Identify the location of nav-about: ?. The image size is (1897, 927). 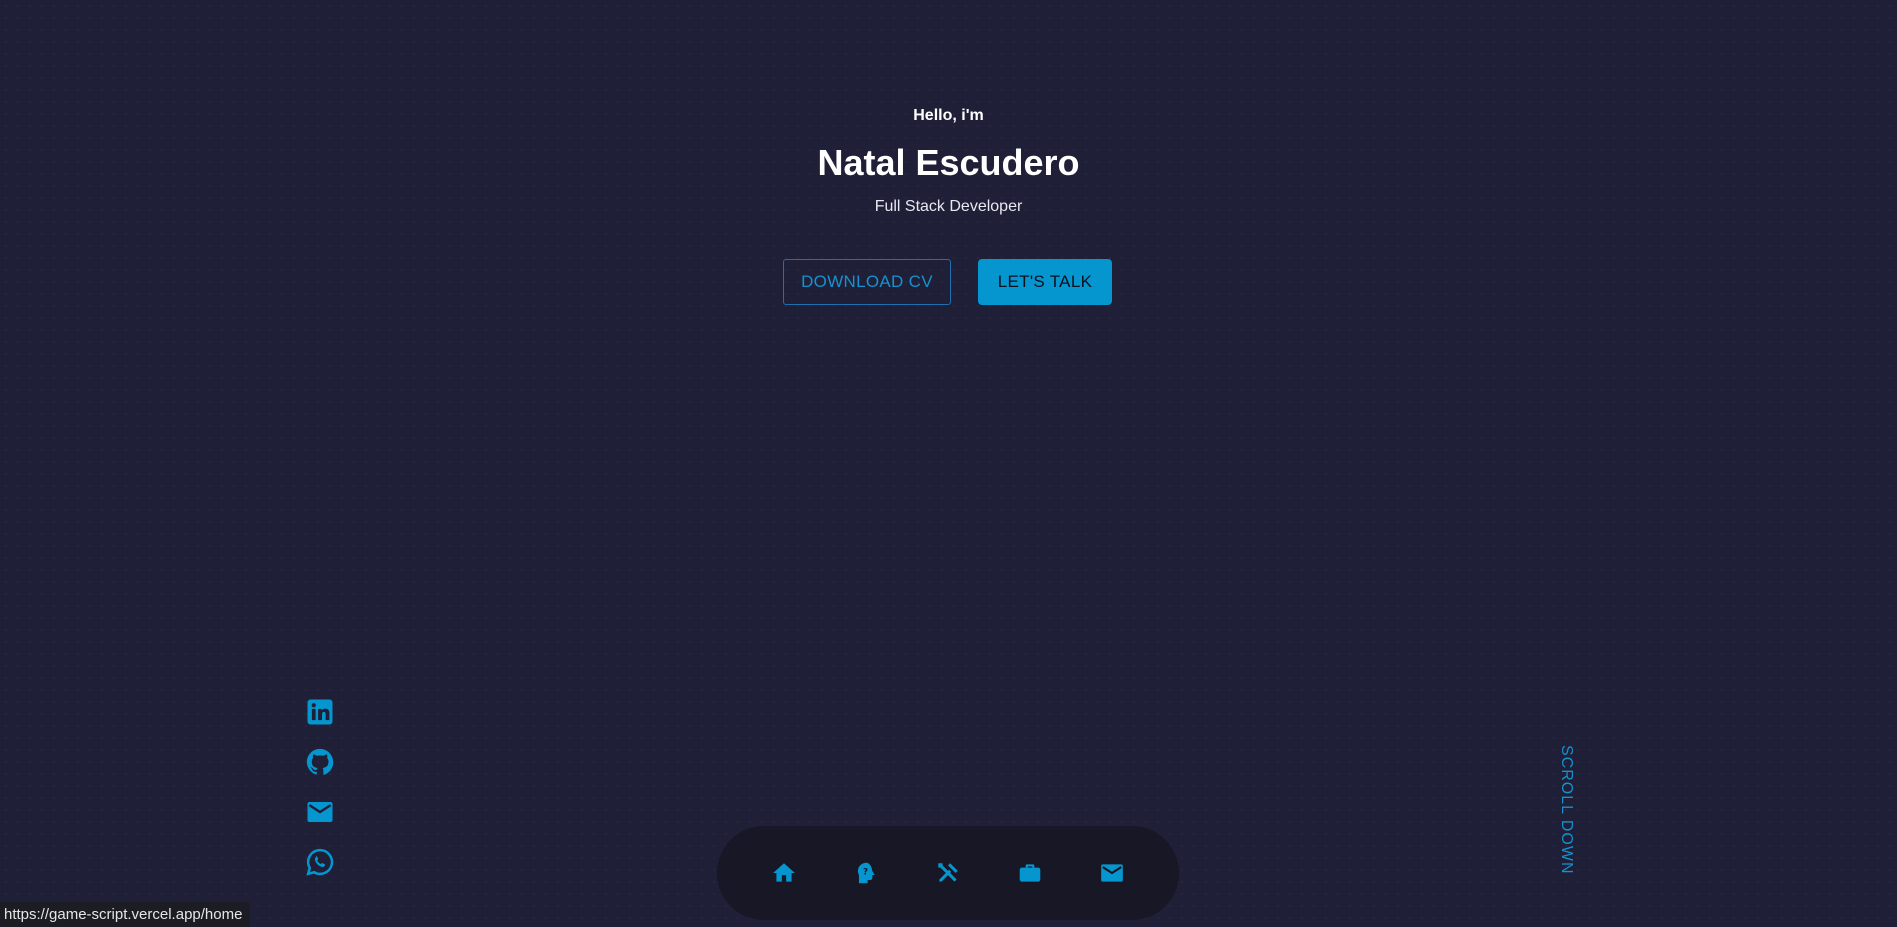
(866, 873).